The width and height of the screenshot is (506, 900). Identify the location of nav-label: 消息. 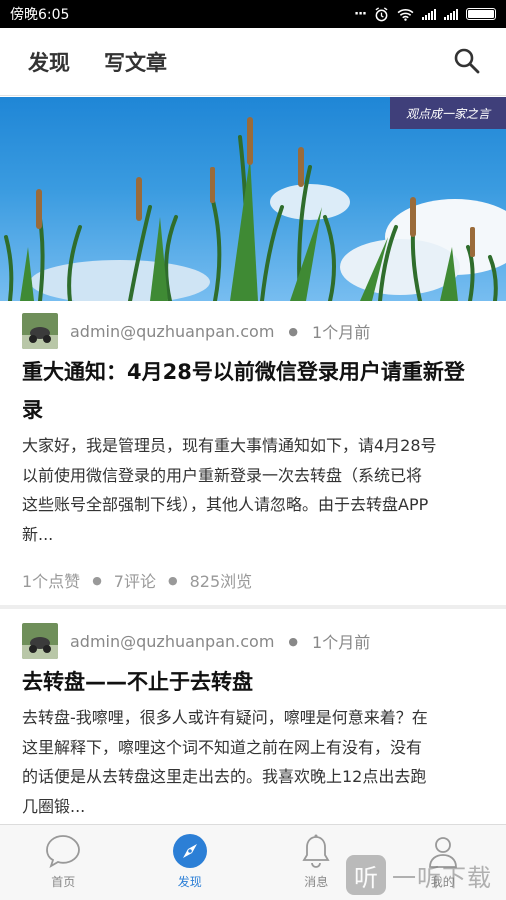
(316, 882).